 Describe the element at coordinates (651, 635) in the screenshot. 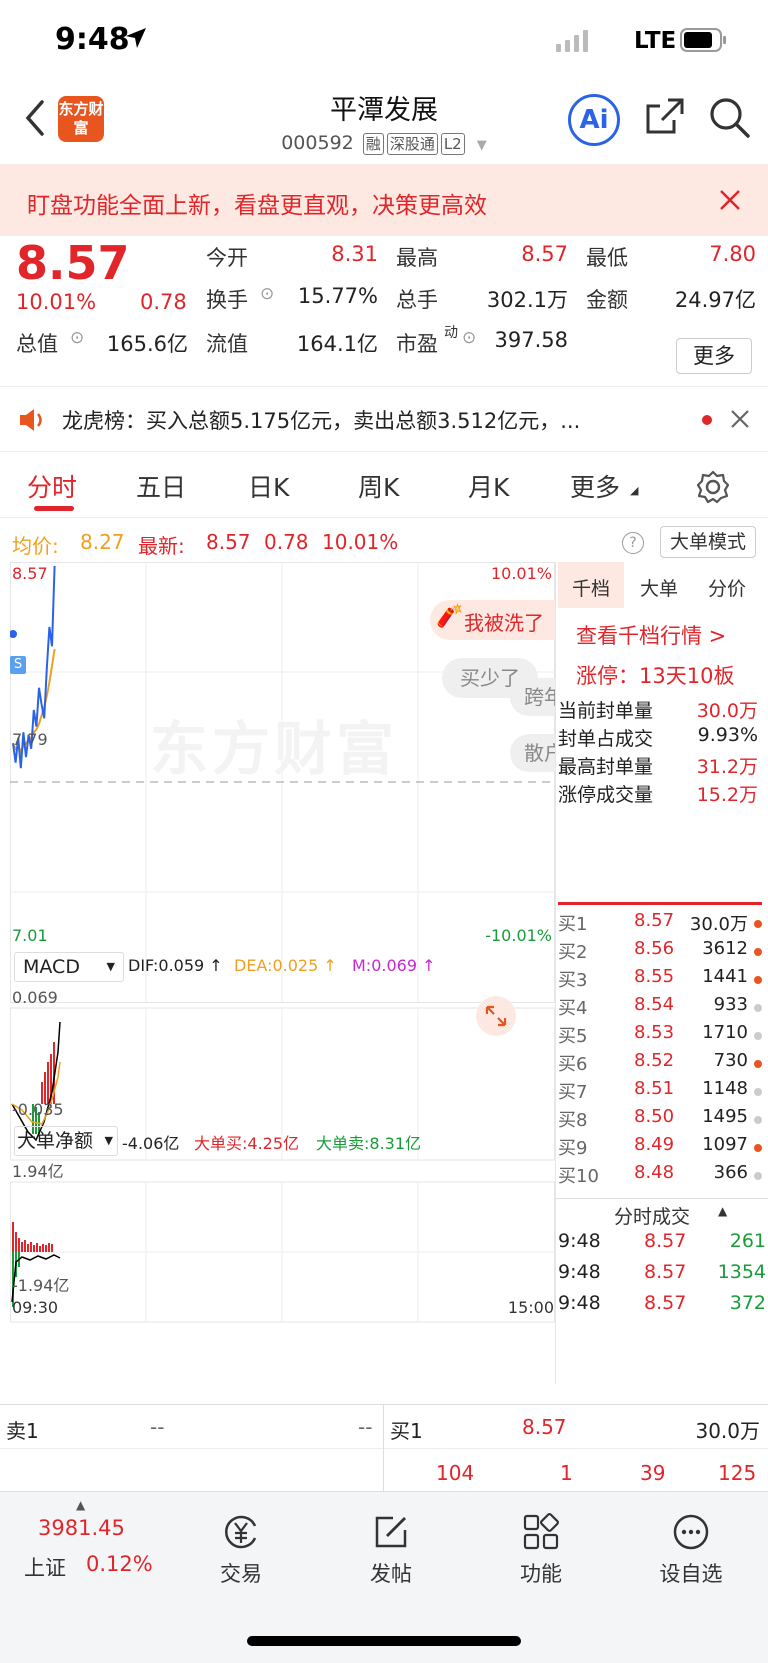

I see `depth-link: 查看千档行情 >` at that location.